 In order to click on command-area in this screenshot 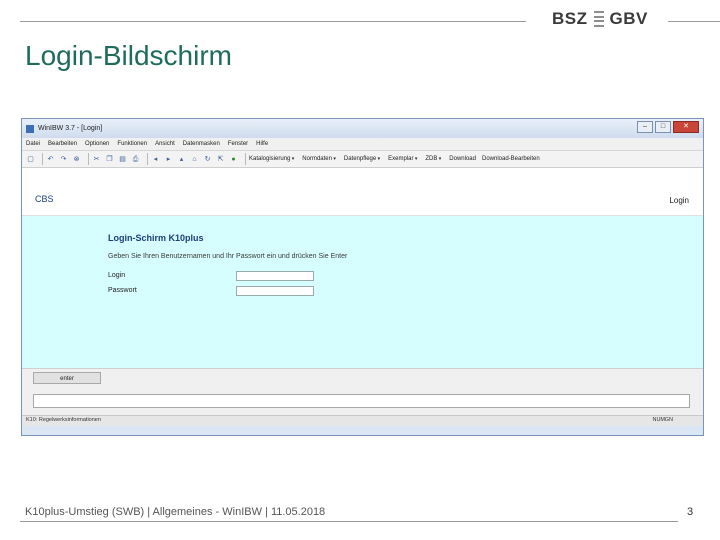, I will do `click(362, 402)`.